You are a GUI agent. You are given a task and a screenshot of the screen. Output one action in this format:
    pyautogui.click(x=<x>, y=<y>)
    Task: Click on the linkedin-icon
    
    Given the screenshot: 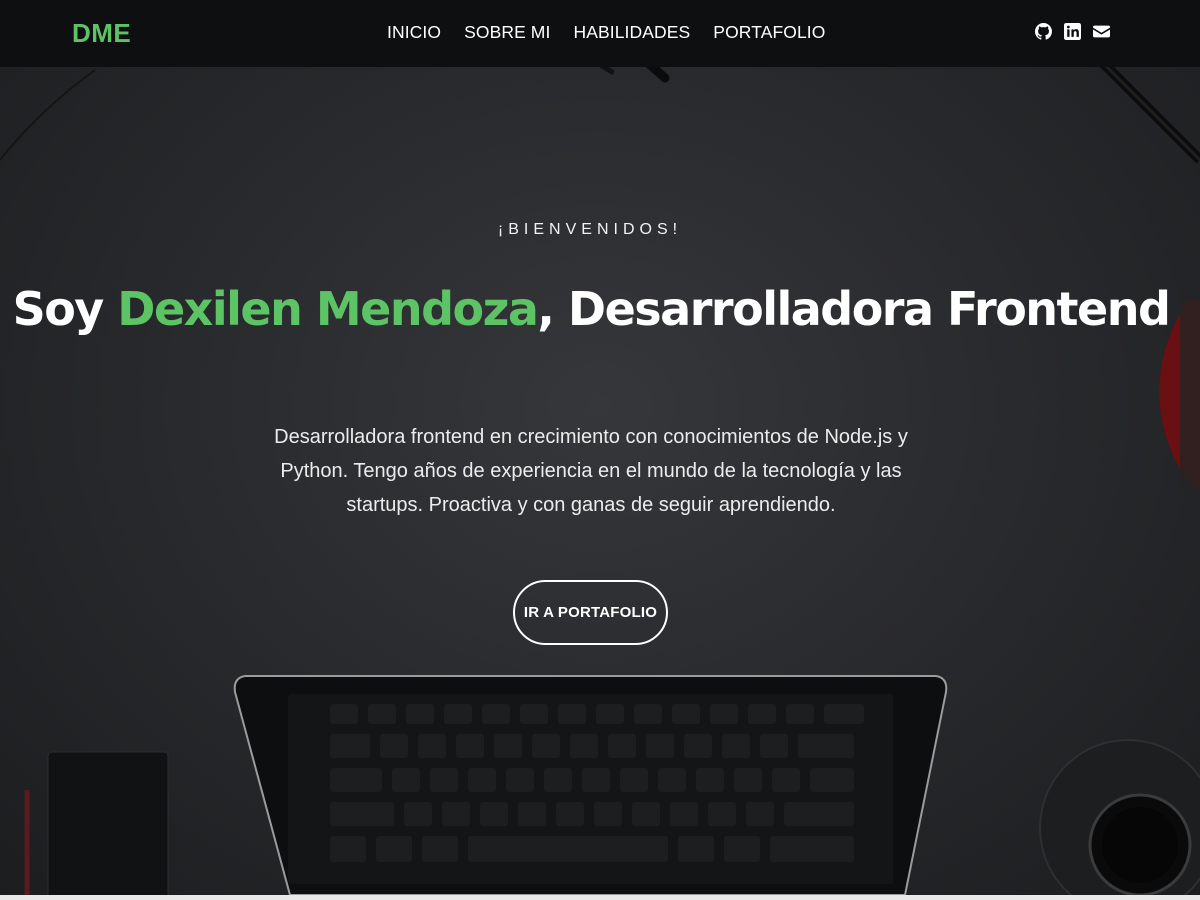 What is the action you would take?
    pyautogui.click(x=1072, y=31)
    